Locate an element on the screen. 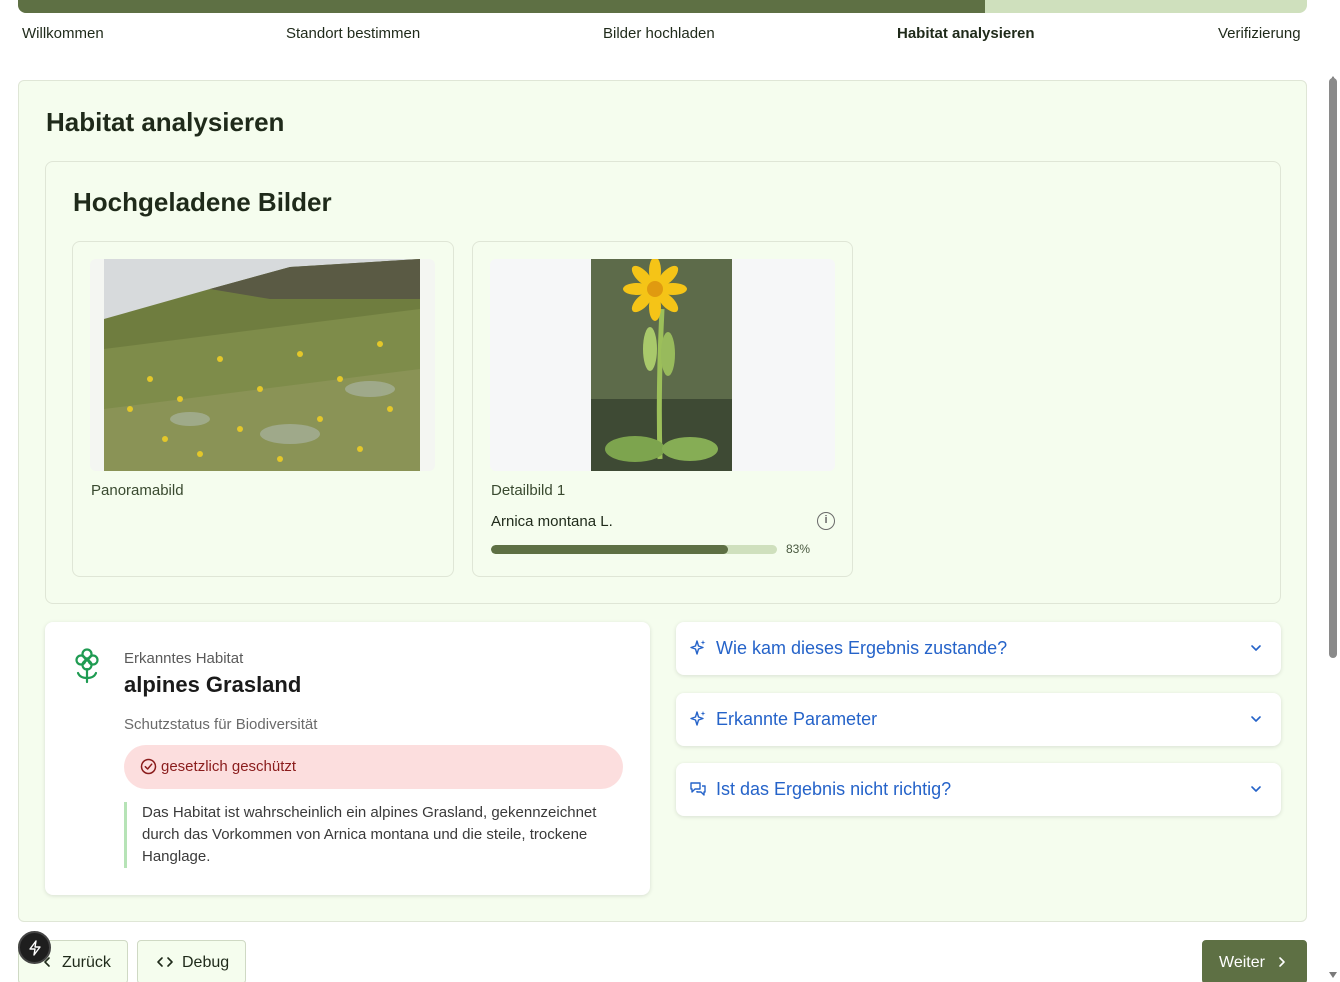  accordion-label: Wie kam dieses Ergebnis zustande? is located at coordinates (862, 648).